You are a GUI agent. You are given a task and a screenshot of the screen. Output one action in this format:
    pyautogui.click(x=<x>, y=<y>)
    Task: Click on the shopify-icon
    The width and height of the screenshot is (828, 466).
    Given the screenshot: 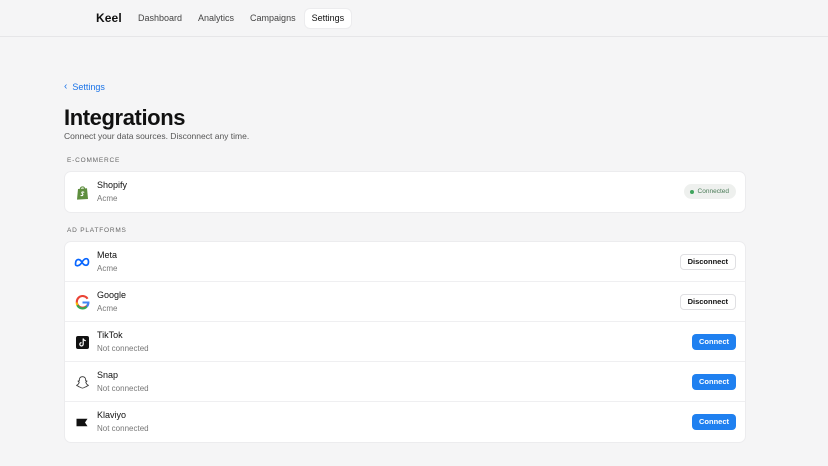 What is the action you would take?
    pyautogui.click(x=82, y=192)
    